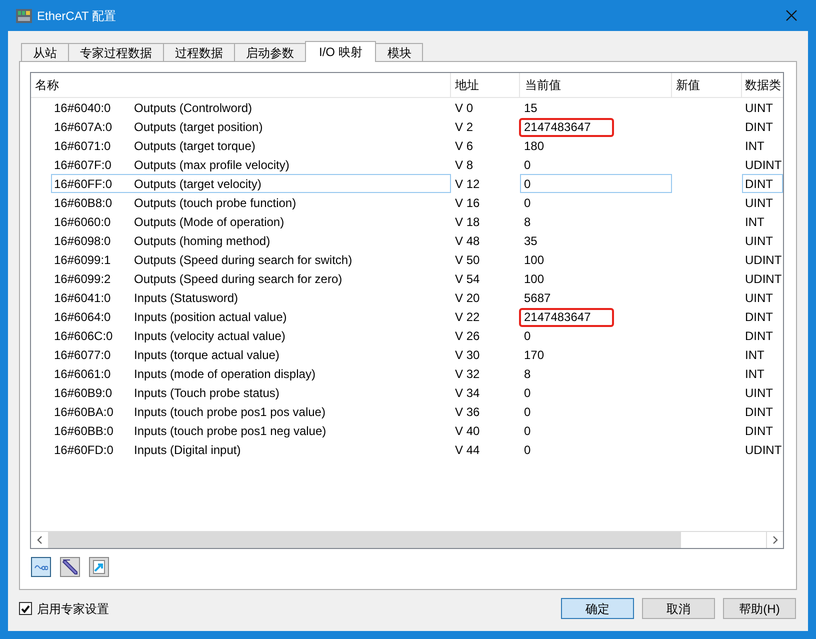  What do you see at coordinates (399, 52) in the screenshot?
I see `tab: 模块` at bounding box center [399, 52].